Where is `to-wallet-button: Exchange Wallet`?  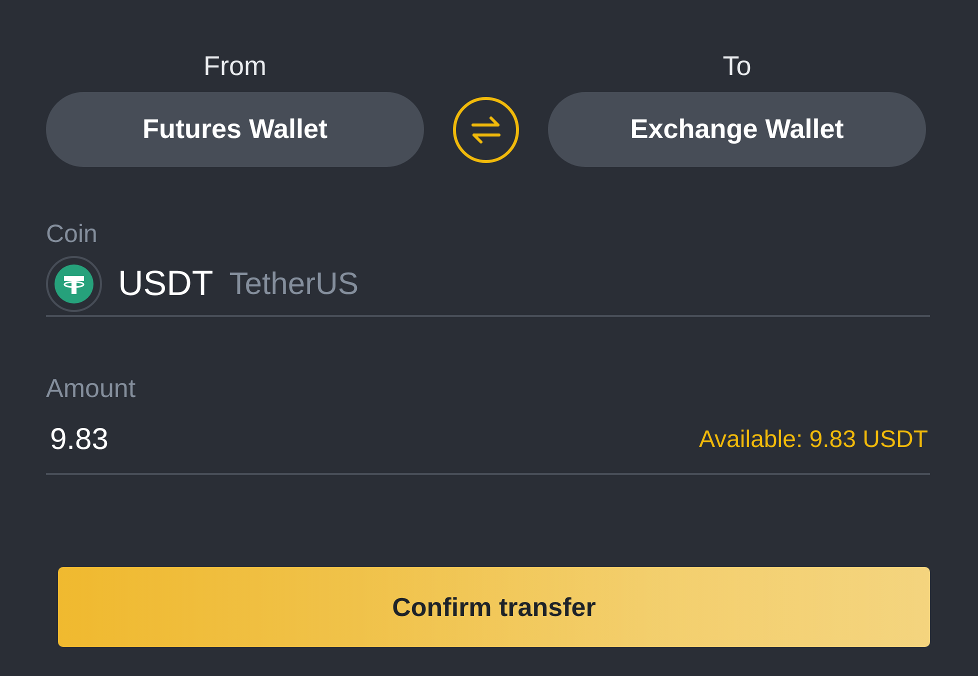
to-wallet-button: Exchange Wallet is located at coordinates (737, 129).